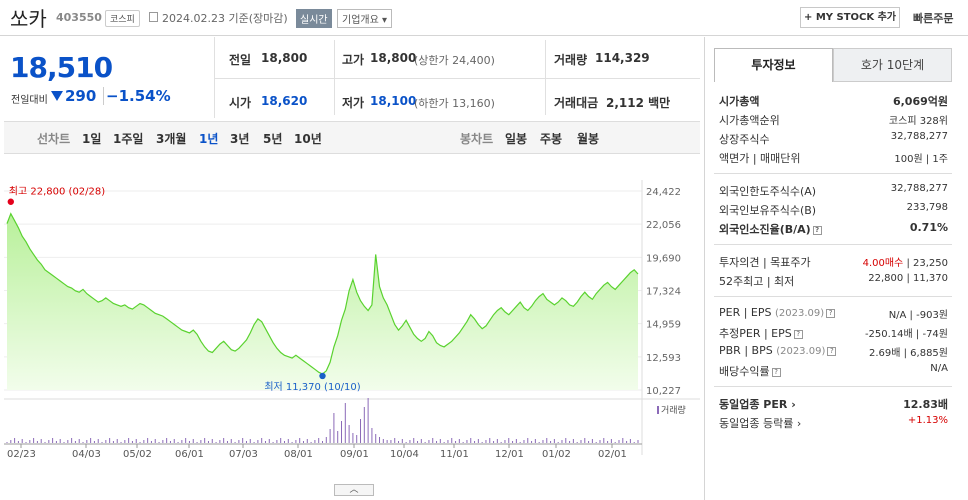  I want to click on tab-1w: 1주일, so click(128, 138).